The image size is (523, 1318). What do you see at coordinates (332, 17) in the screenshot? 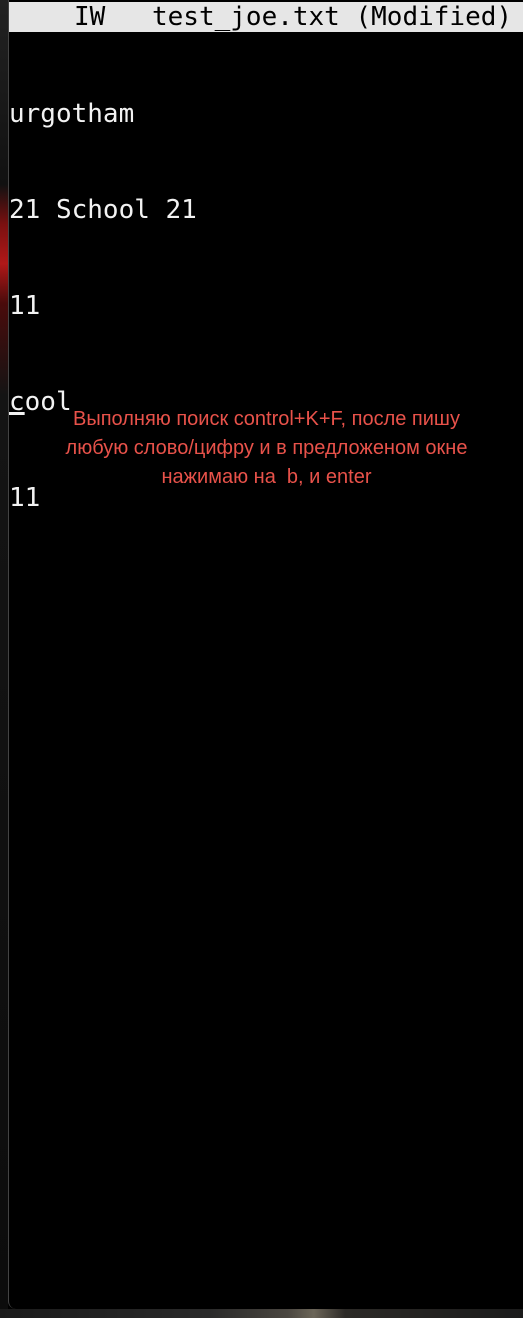
I see `file-name-status: test_joe.txt (Modified)` at bounding box center [332, 17].